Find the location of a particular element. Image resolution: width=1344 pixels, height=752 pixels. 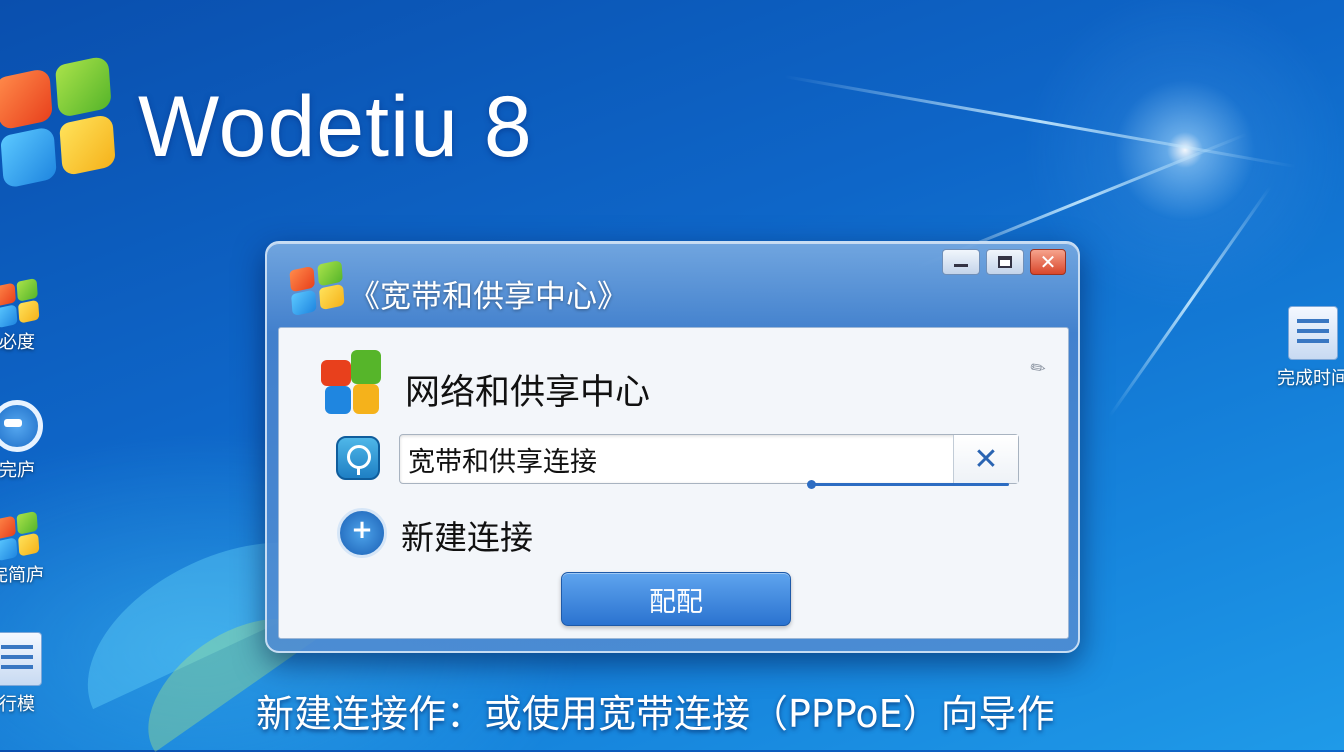

clear-button: ✕ is located at coordinates (985, 459).